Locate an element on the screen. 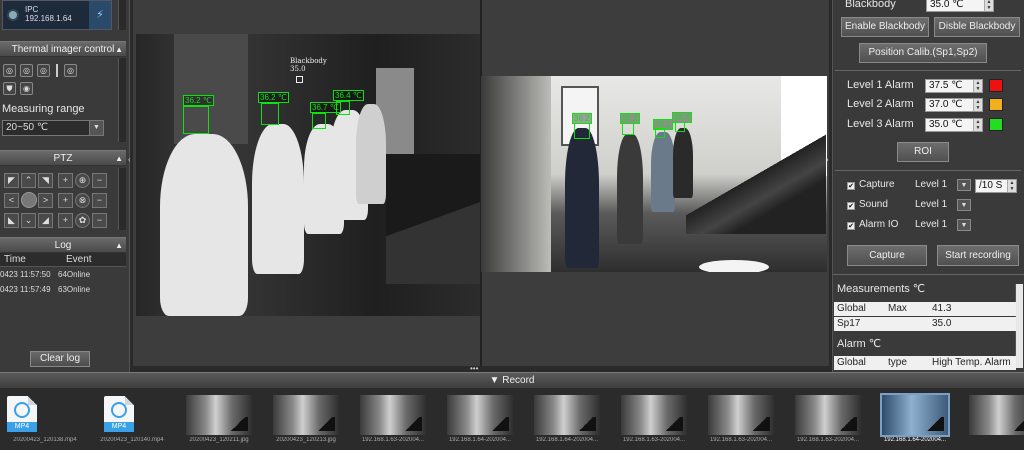  focus-near-icon: ◎ is located at coordinates (9, 70).